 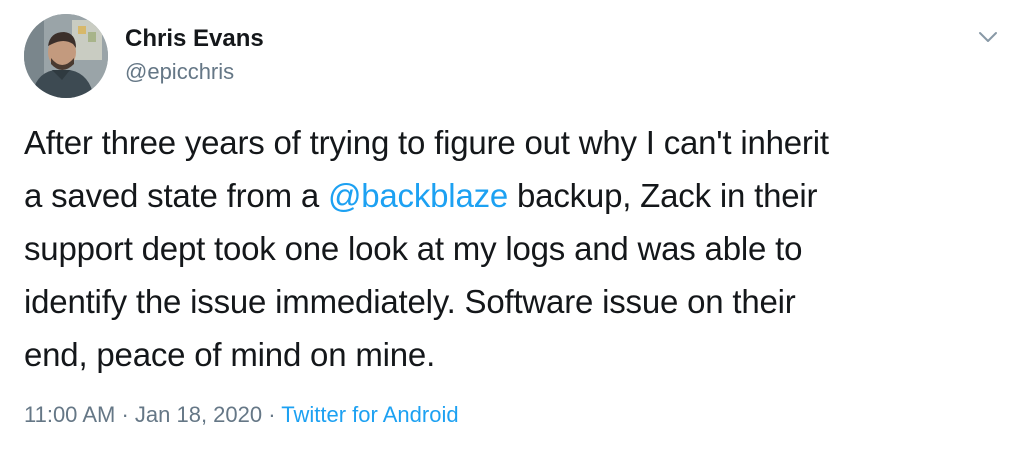 I want to click on tweet-text-segment: backup, Zack in their, so click(x=663, y=195).